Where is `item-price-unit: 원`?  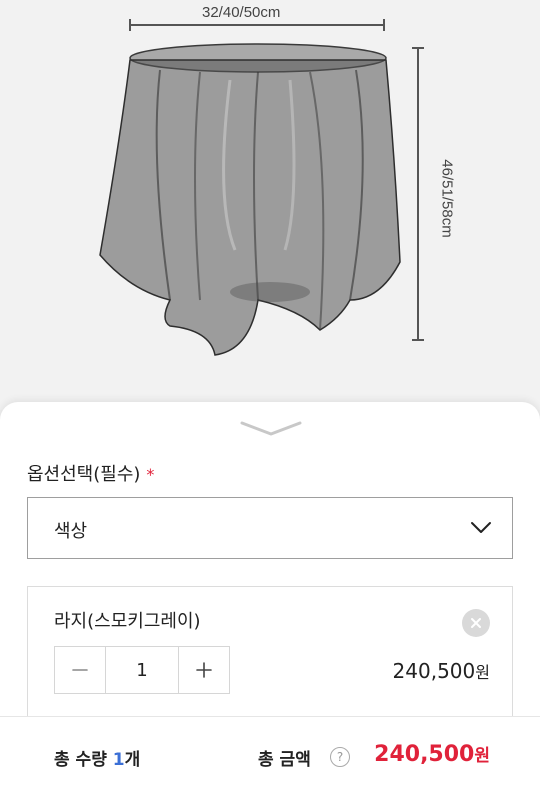 item-price-unit: 원 is located at coordinates (482, 672).